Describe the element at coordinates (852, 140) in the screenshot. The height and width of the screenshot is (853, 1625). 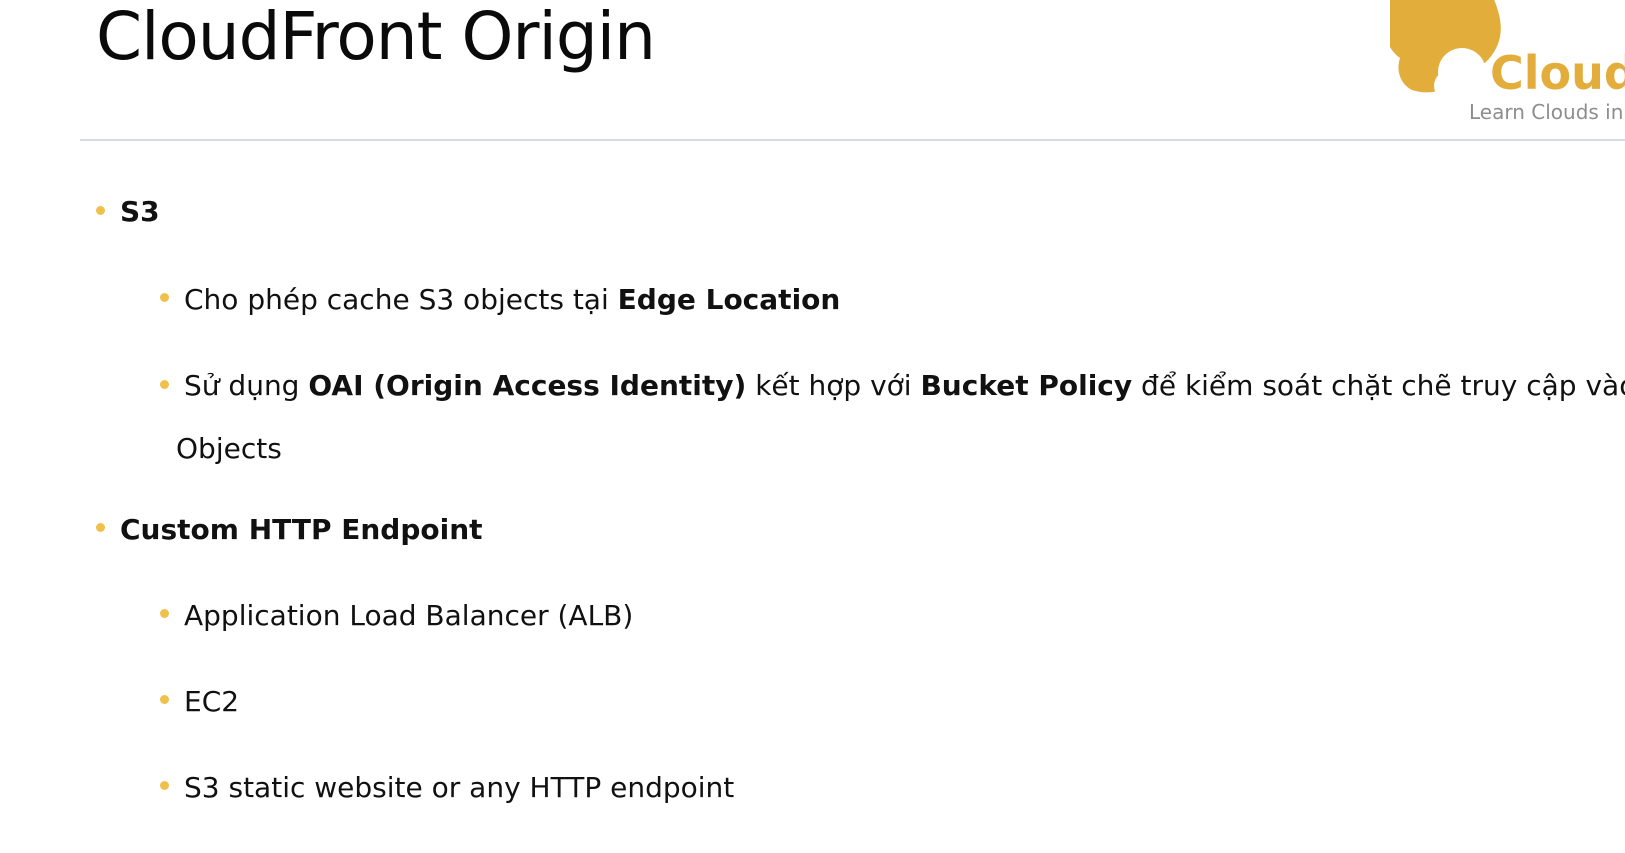
I see `title-divider` at that location.